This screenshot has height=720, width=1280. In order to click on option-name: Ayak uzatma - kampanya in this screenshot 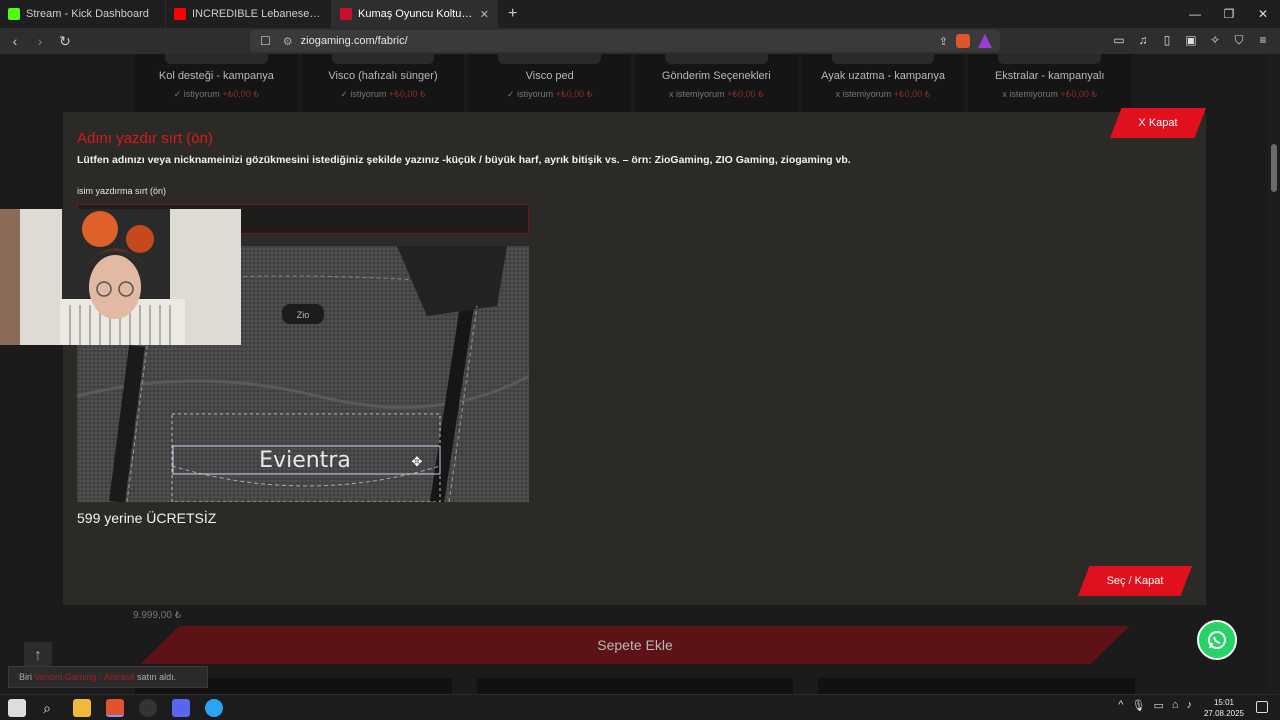, I will do `click(883, 76)`.